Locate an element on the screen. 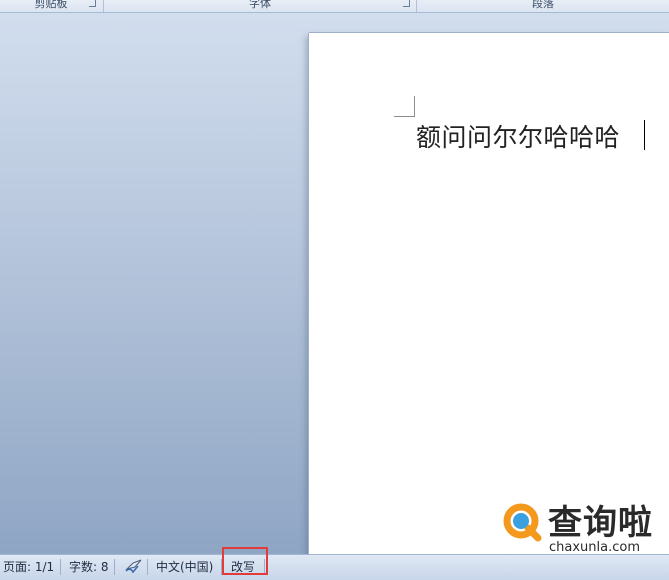 The image size is (669, 580). text-caret is located at coordinates (644, 135).